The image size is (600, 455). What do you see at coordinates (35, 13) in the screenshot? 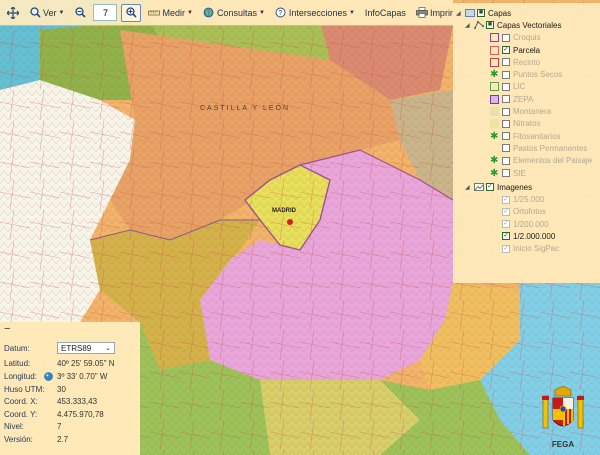
I see `magnifier-icon` at bounding box center [35, 13].